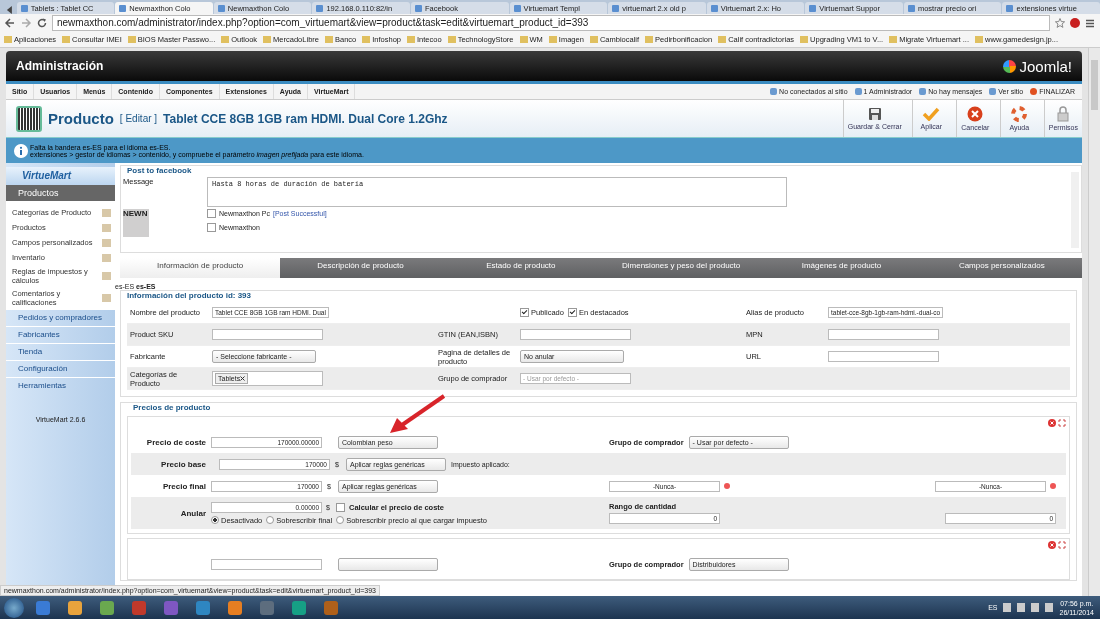 This screenshot has height=619, width=1100. I want to click on star-icon, so click(1060, 23).